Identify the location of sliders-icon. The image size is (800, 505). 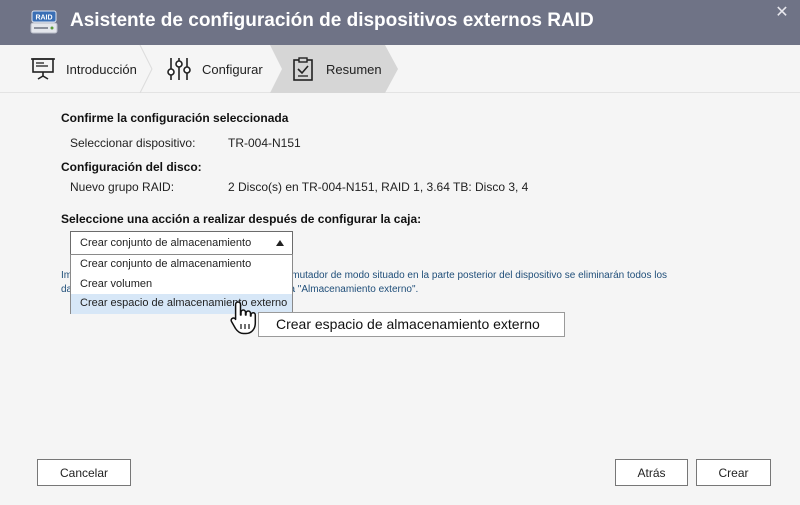
(179, 69).